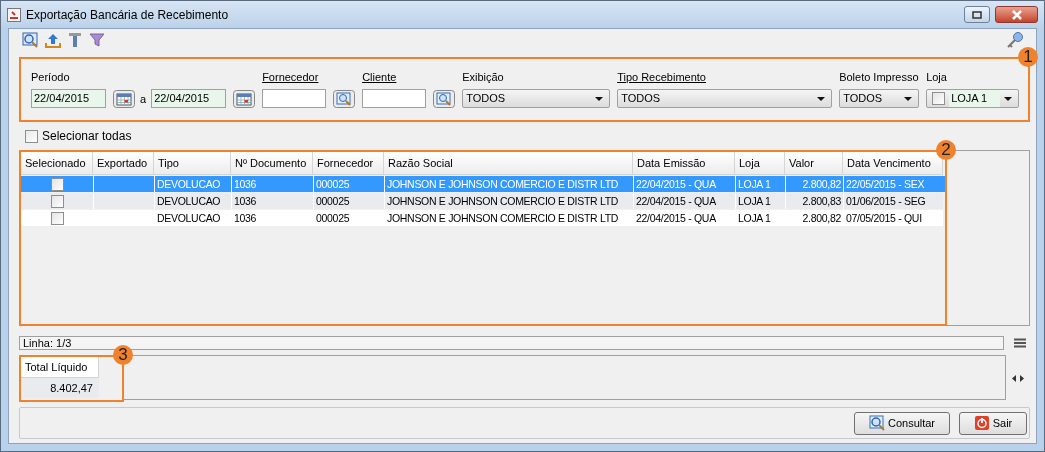 The height and width of the screenshot is (452, 1045). I want to click on tools-icon, so click(75, 40).